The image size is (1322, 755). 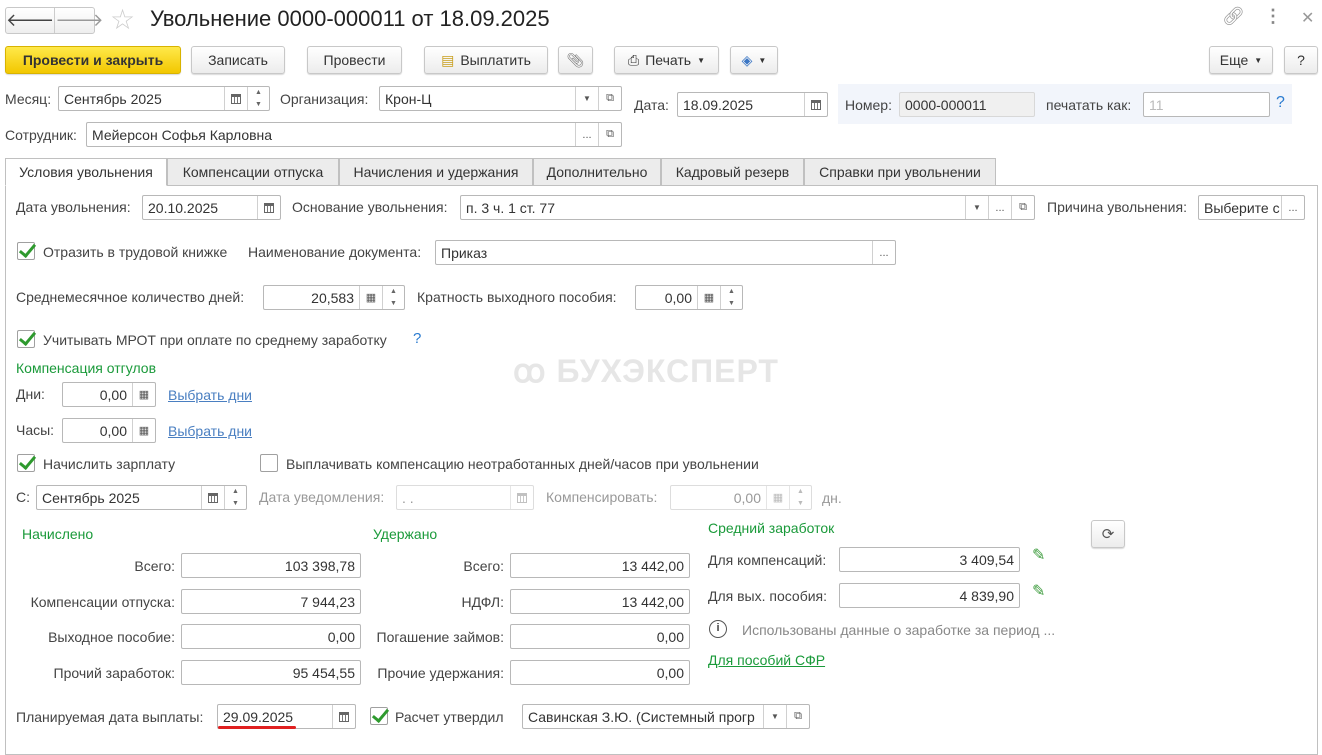 What do you see at coordinates (752, 104) in the screenshot?
I see `date-field: 18.09.2025` at bounding box center [752, 104].